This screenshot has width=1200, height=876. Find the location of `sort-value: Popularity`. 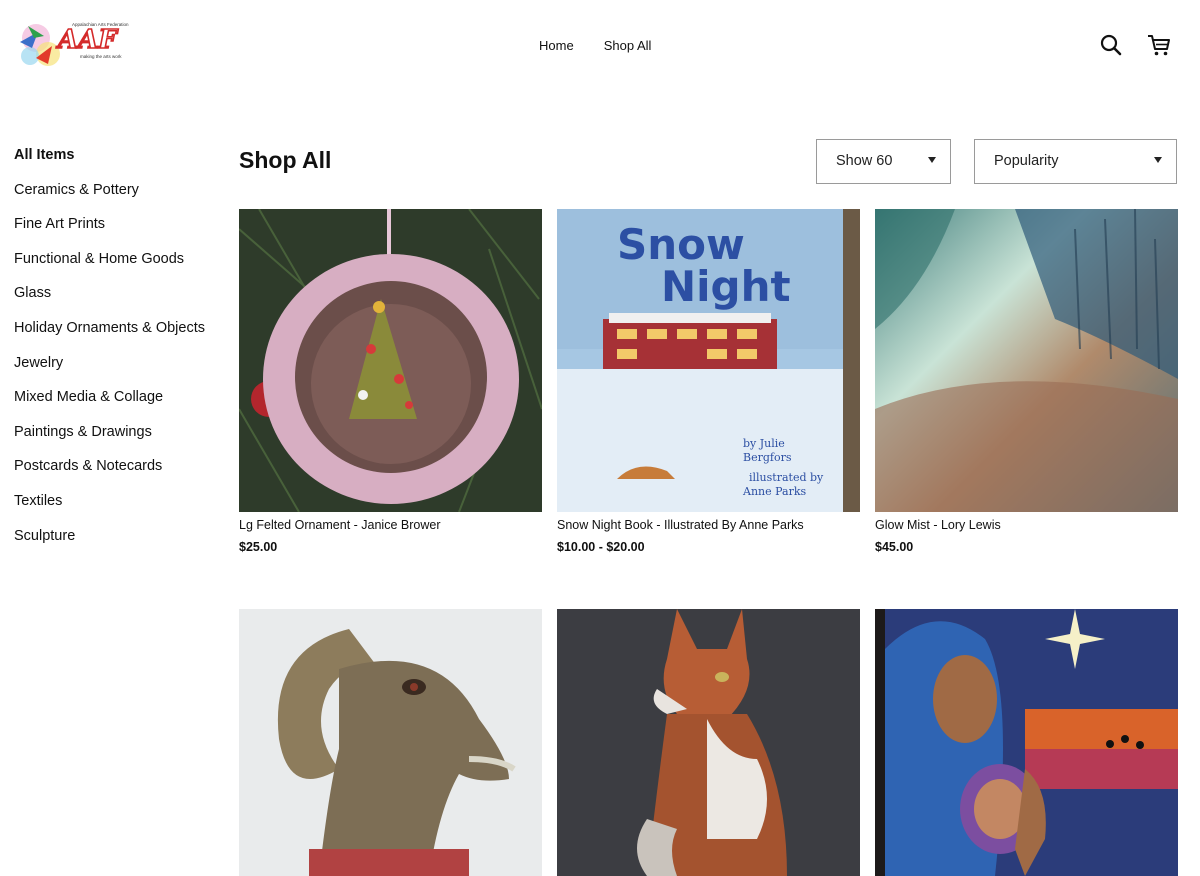

sort-value: Popularity is located at coordinates (1026, 161).